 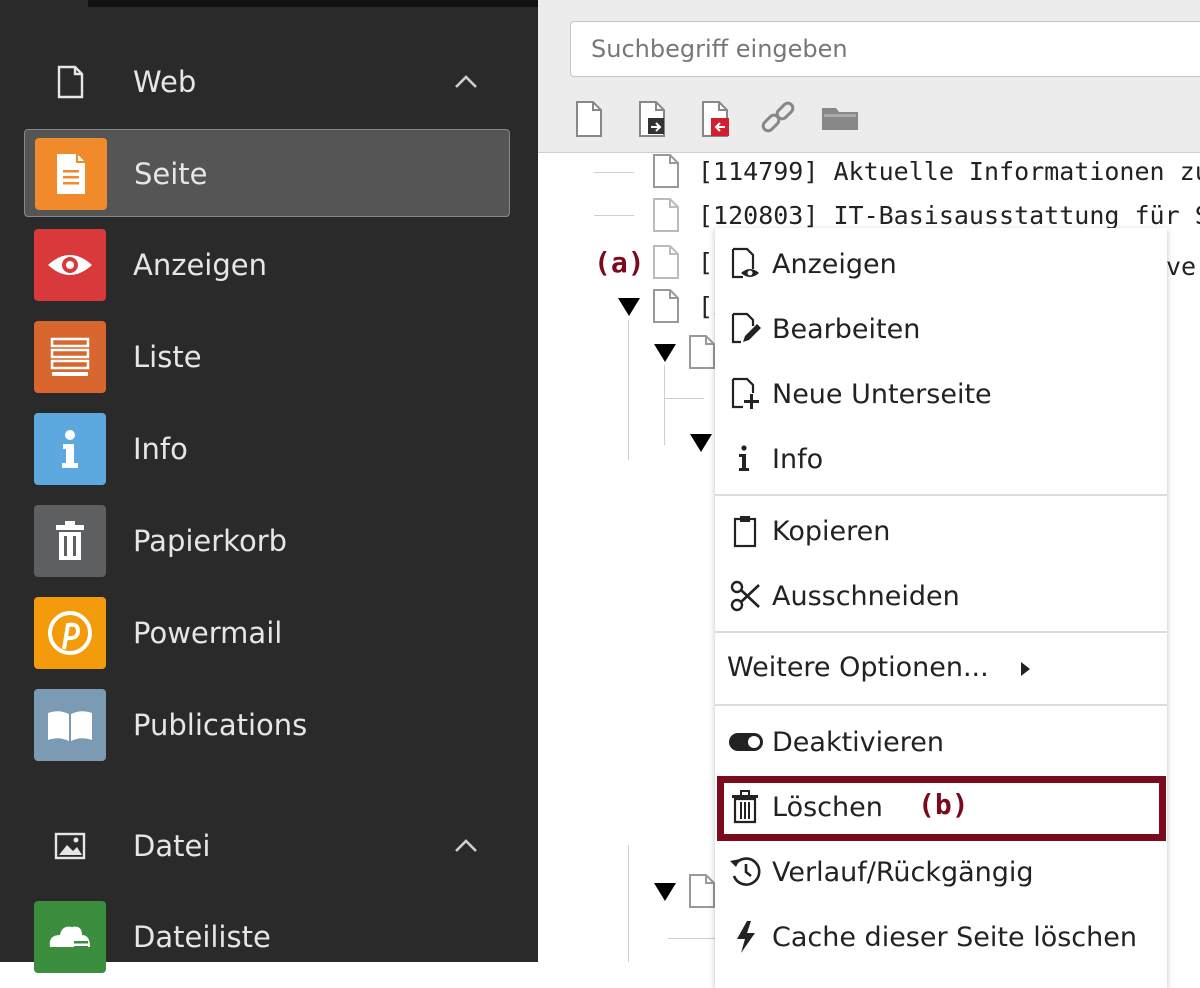 What do you see at coordinates (903, 872) in the screenshot?
I see `menu-item-label: Verlauf/Rückgängig` at bounding box center [903, 872].